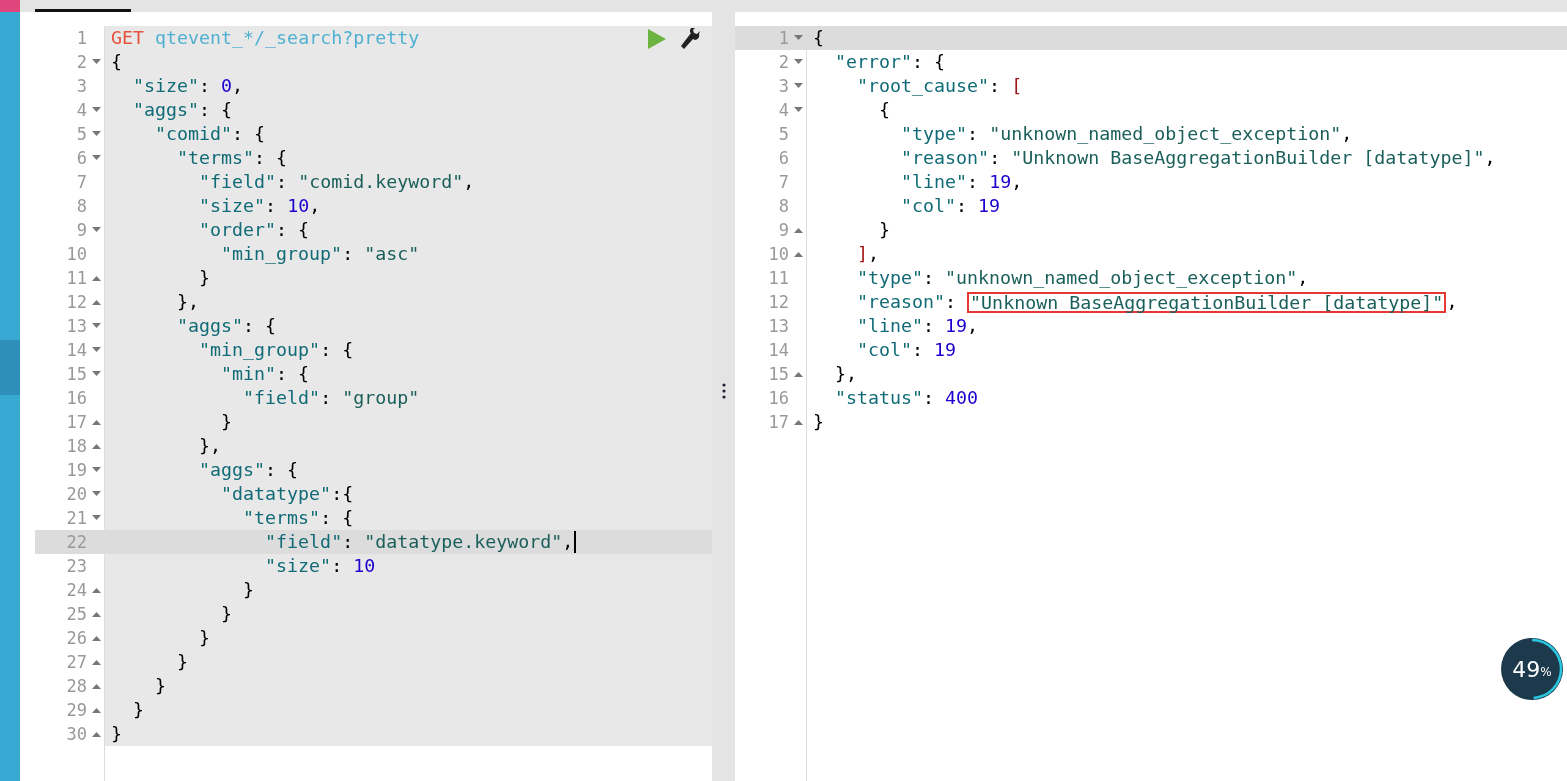 Image resolution: width=1567 pixels, height=781 pixels. Describe the element at coordinates (778, 374) in the screenshot. I see `line-number: 15` at that location.